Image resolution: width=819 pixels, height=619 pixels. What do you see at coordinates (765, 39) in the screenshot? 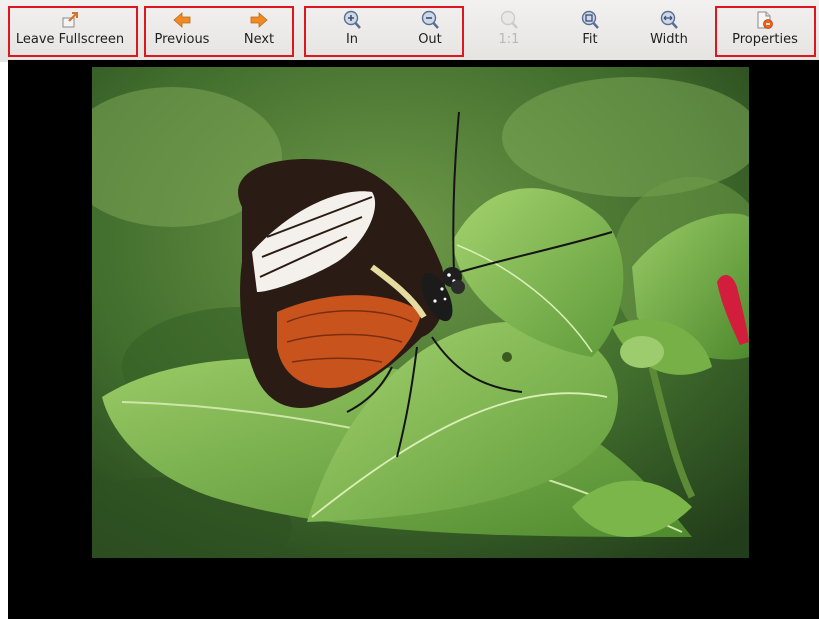
I see `properties-label: Properties` at bounding box center [765, 39].